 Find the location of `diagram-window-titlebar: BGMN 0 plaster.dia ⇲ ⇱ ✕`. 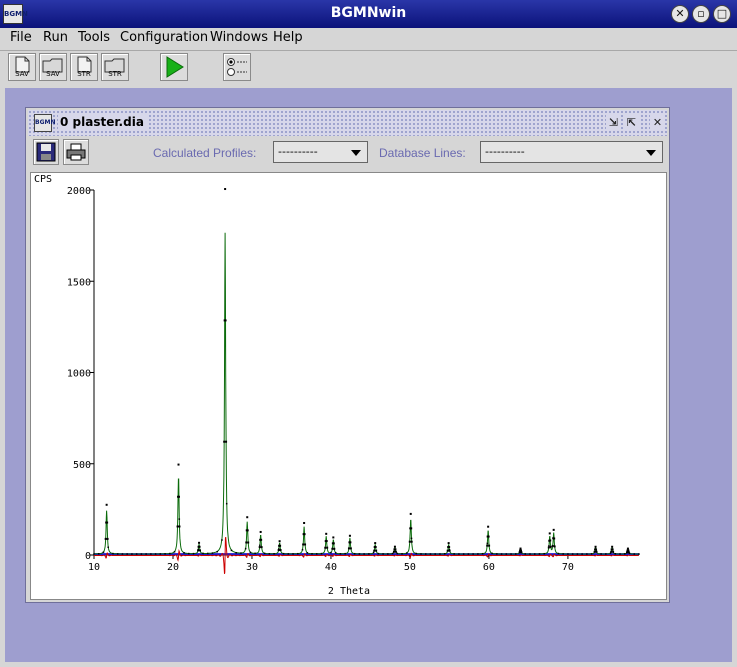

diagram-window-titlebar: BGMN 0 plaster.dia ⇲ ⇱ ✕ is located at coordinates (347, 123).